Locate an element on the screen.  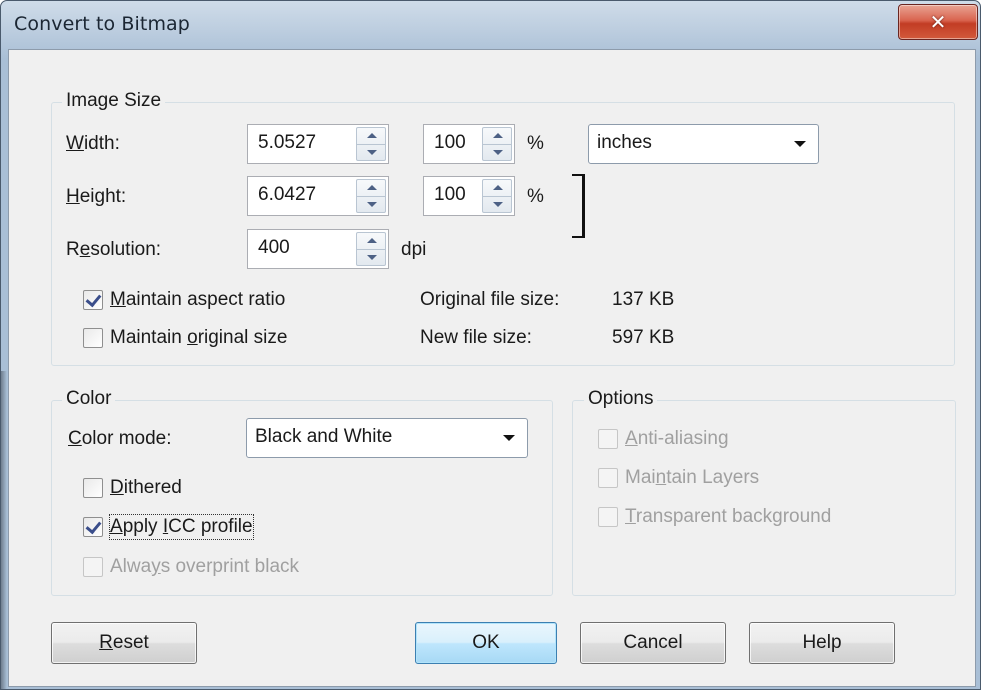
always-overprint-black-checkbox is located at coordinates (93, 567).